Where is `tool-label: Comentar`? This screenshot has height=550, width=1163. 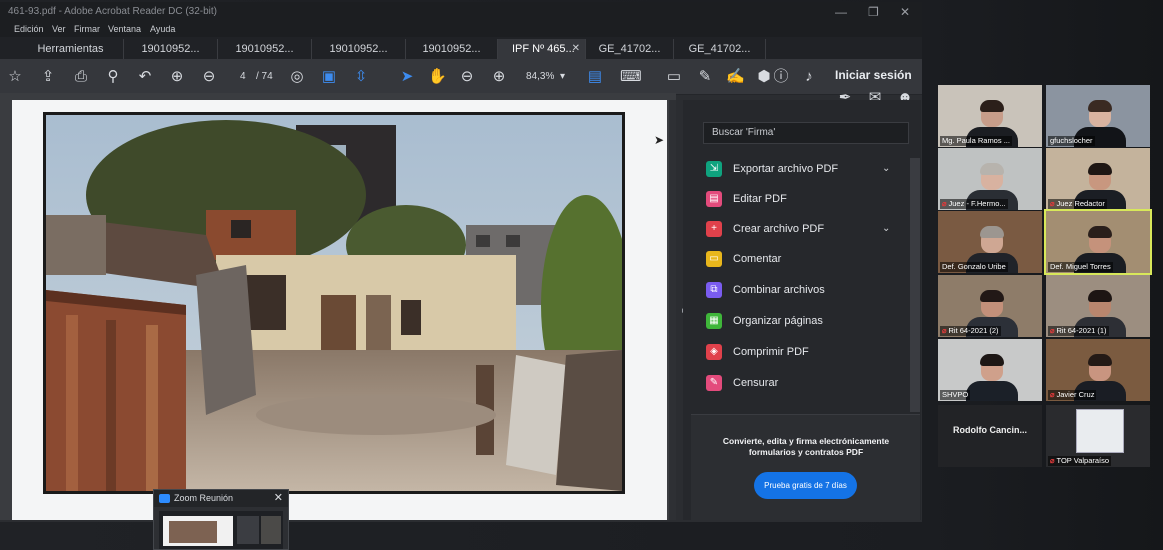
tool-label: Comentar is located at coordinates (757, 259).